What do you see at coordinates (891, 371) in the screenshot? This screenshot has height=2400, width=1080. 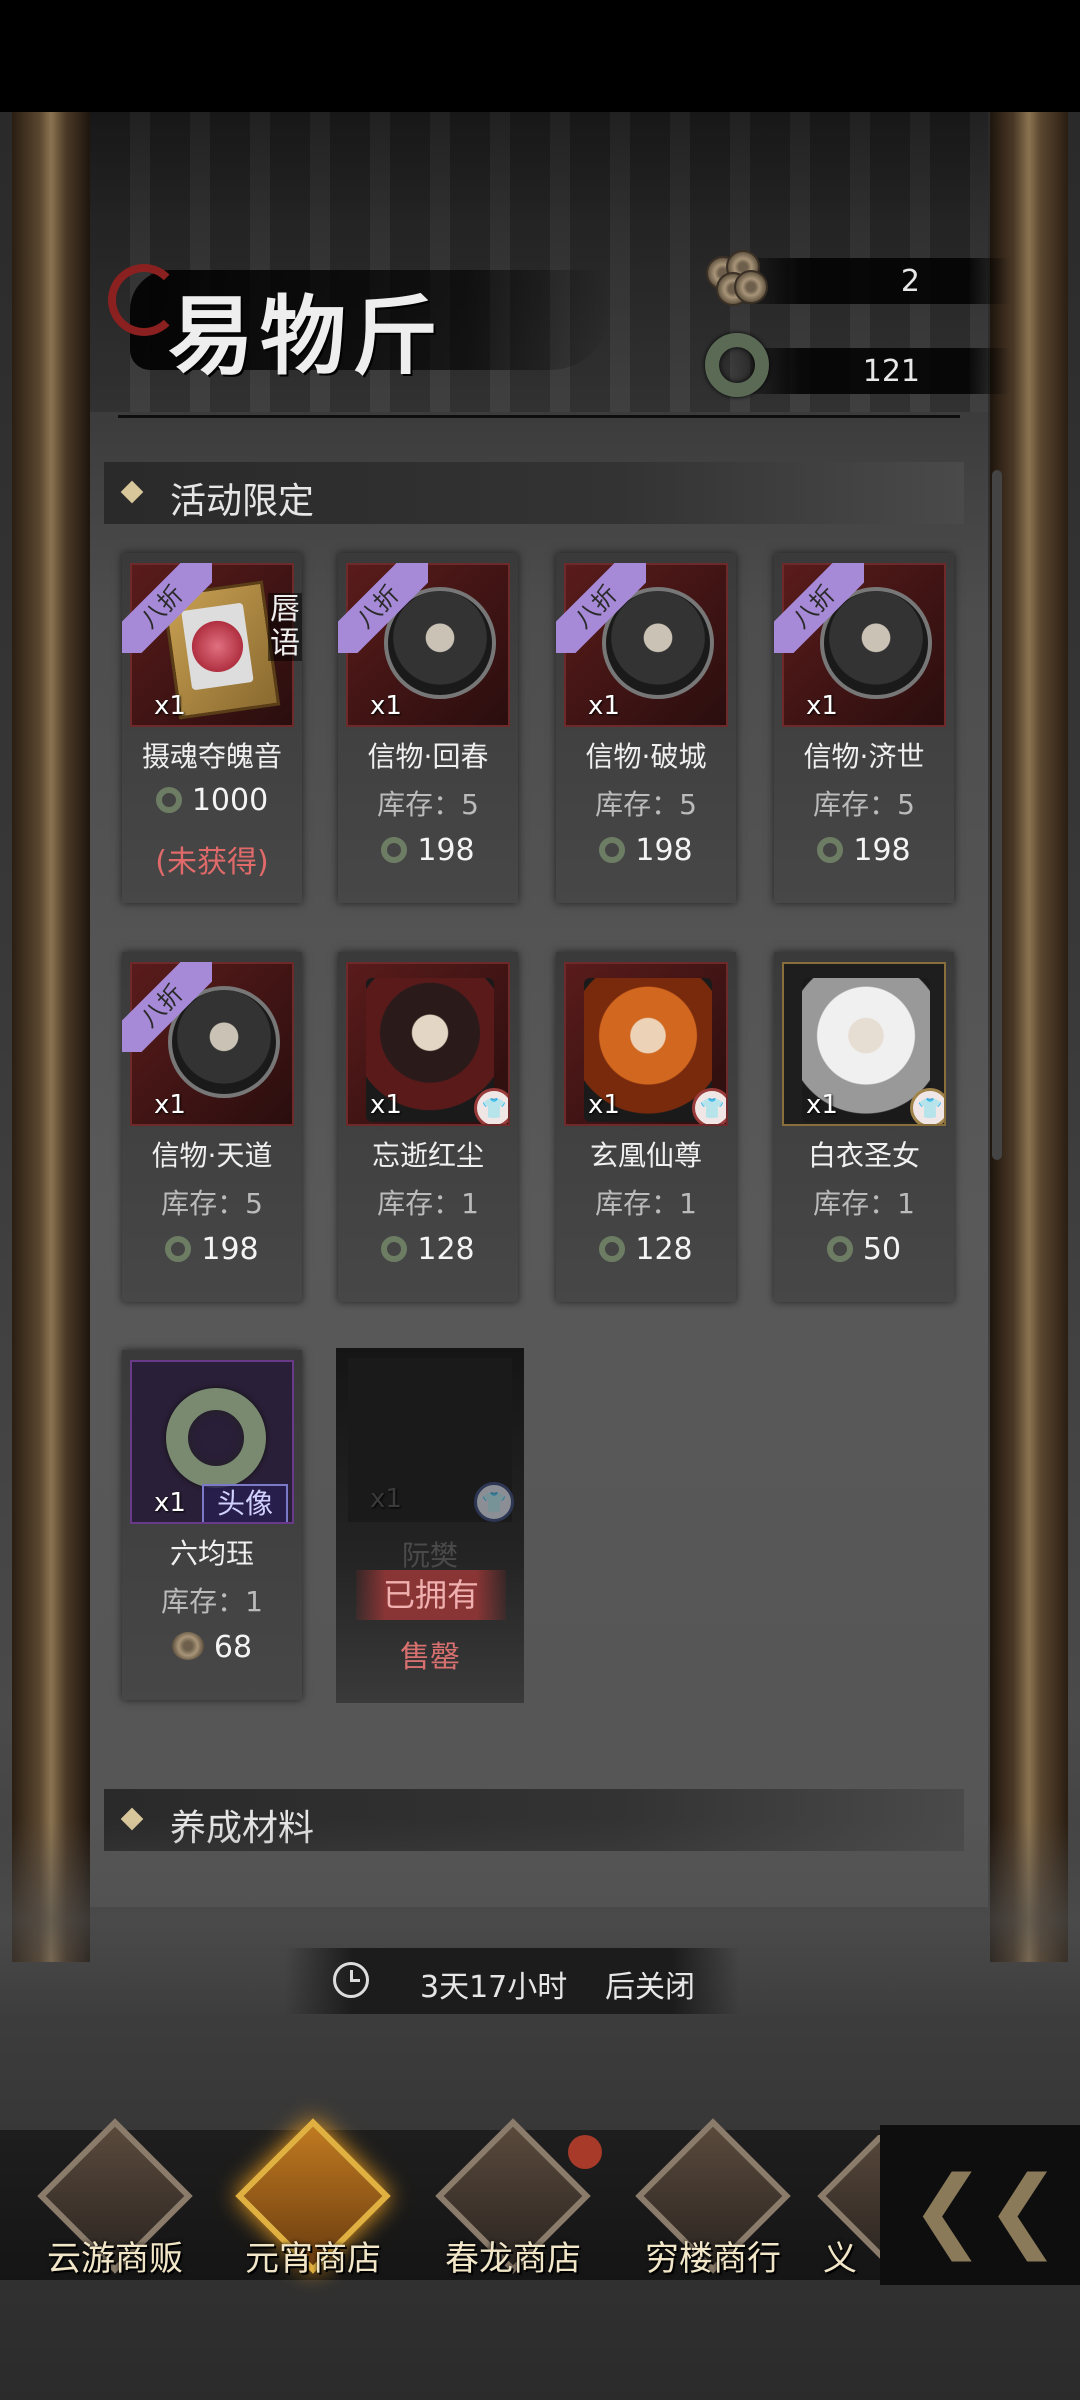 I see `currency-jade-value: 121` at bounding box center [891, 371].